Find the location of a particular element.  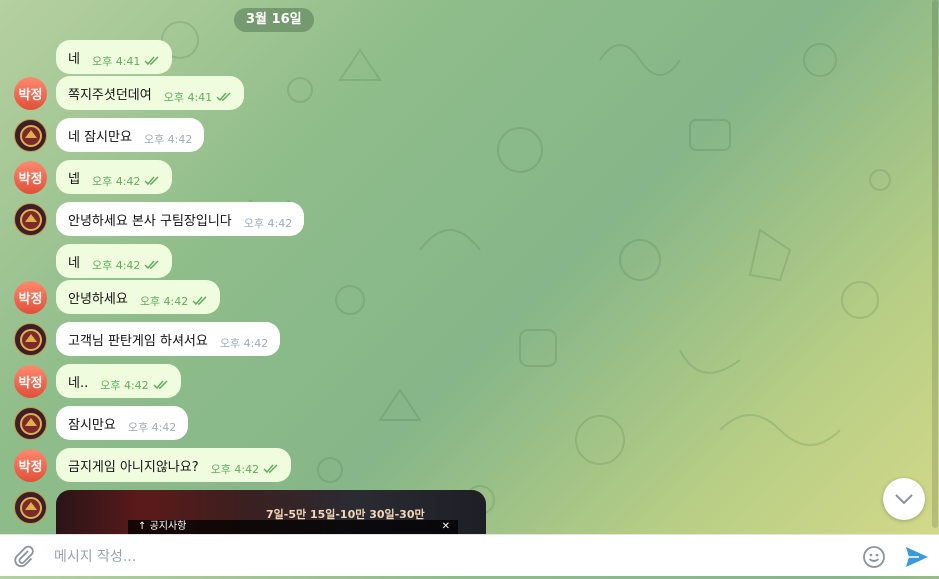

message-bubble-incoming: 잠시만요 오후 4:42 is located at coordinates (122, 423).